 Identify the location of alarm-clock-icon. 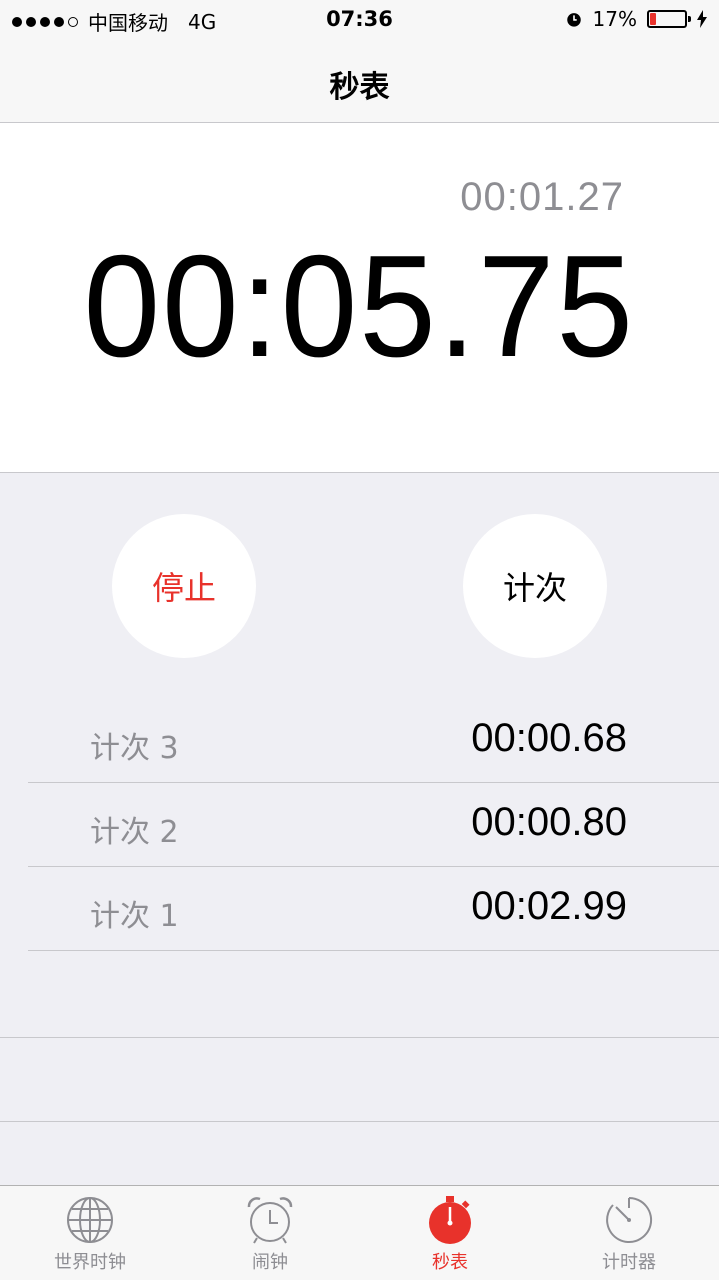
(270, 1220).